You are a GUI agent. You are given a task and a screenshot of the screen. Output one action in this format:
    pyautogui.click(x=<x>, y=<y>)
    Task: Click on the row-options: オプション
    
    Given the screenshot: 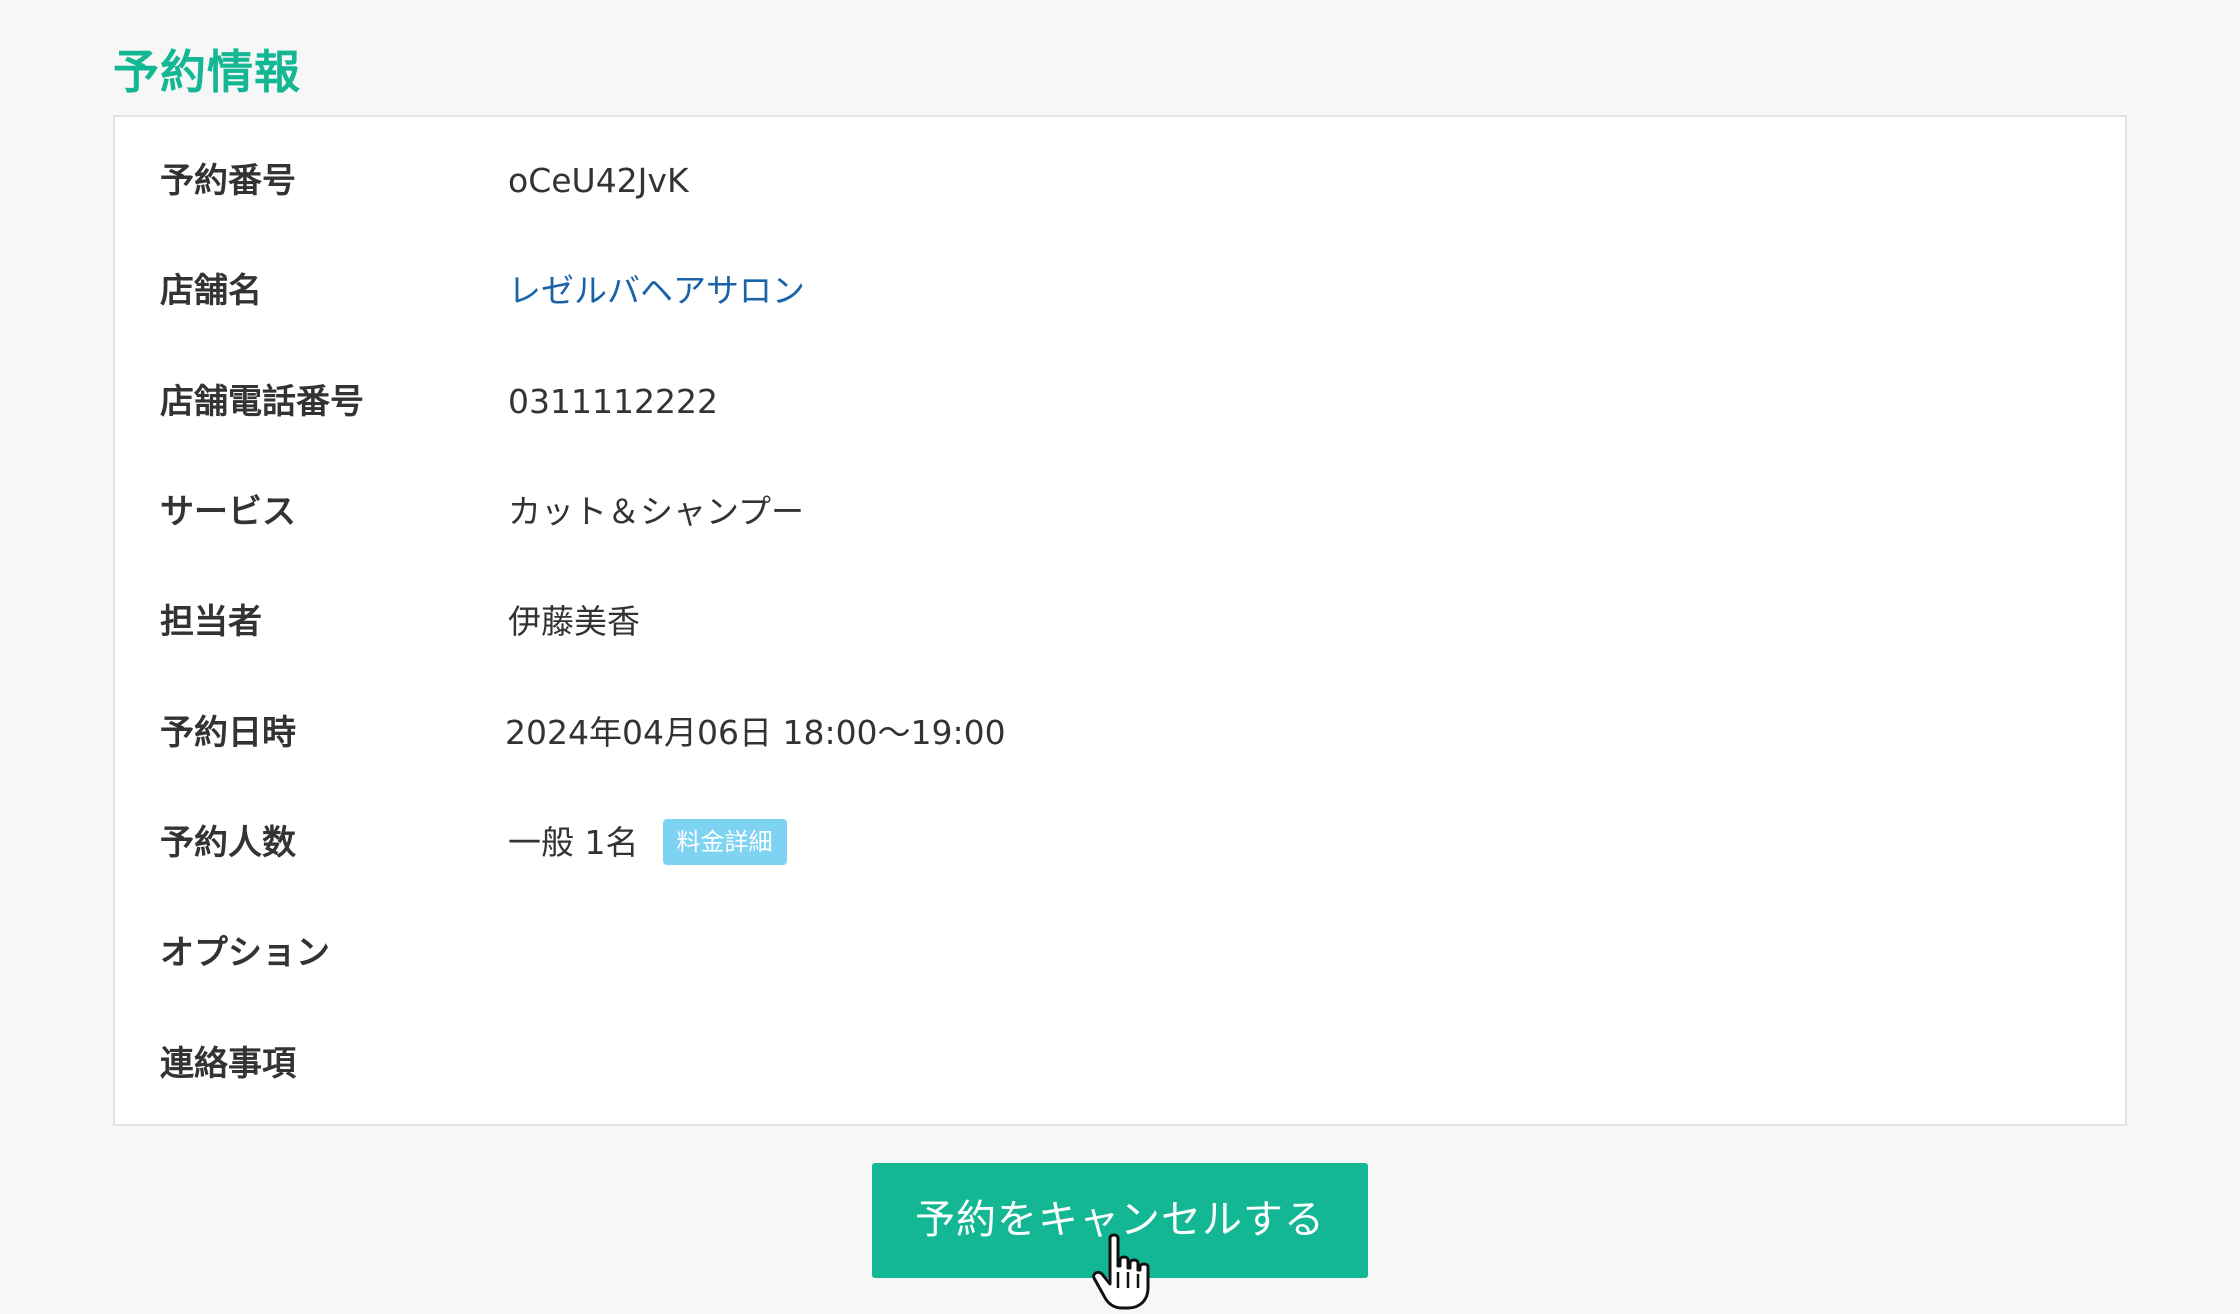 What is the action you would take?
    pyautogui.click(x=1120, y=953)
    